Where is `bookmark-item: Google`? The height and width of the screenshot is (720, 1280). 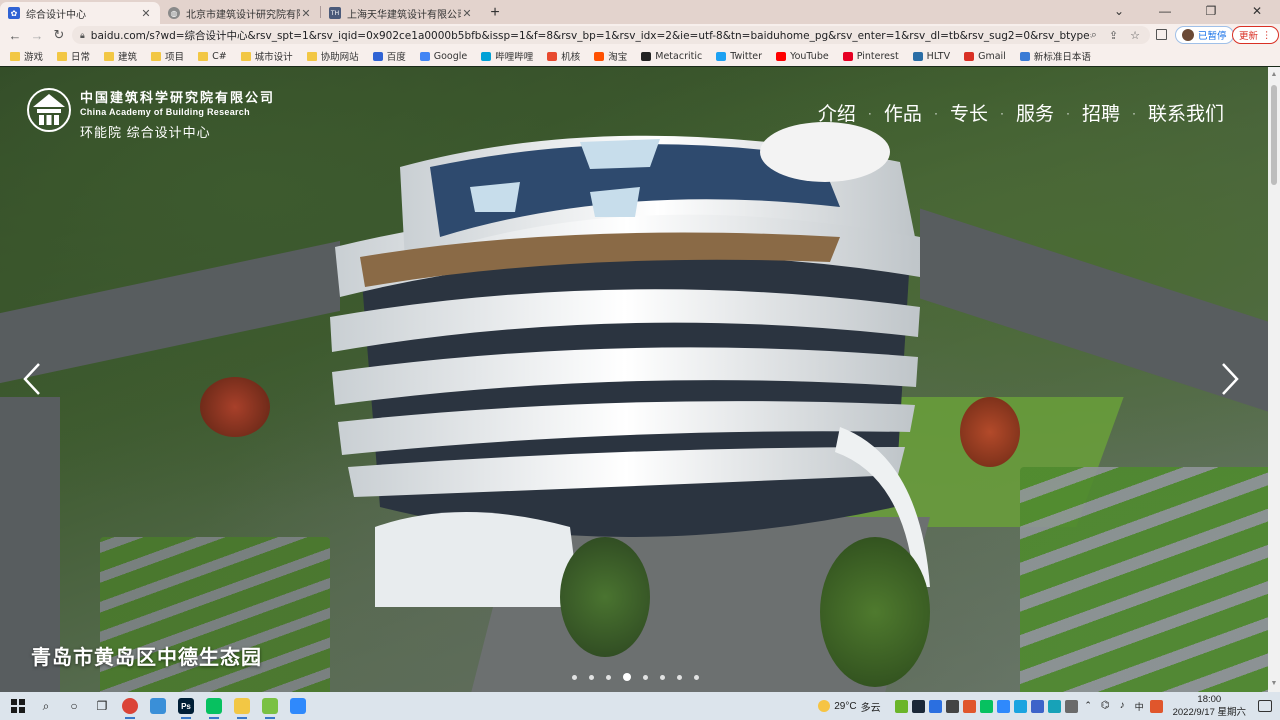 bookmark-item: Google is located at coordinates (443, 56).